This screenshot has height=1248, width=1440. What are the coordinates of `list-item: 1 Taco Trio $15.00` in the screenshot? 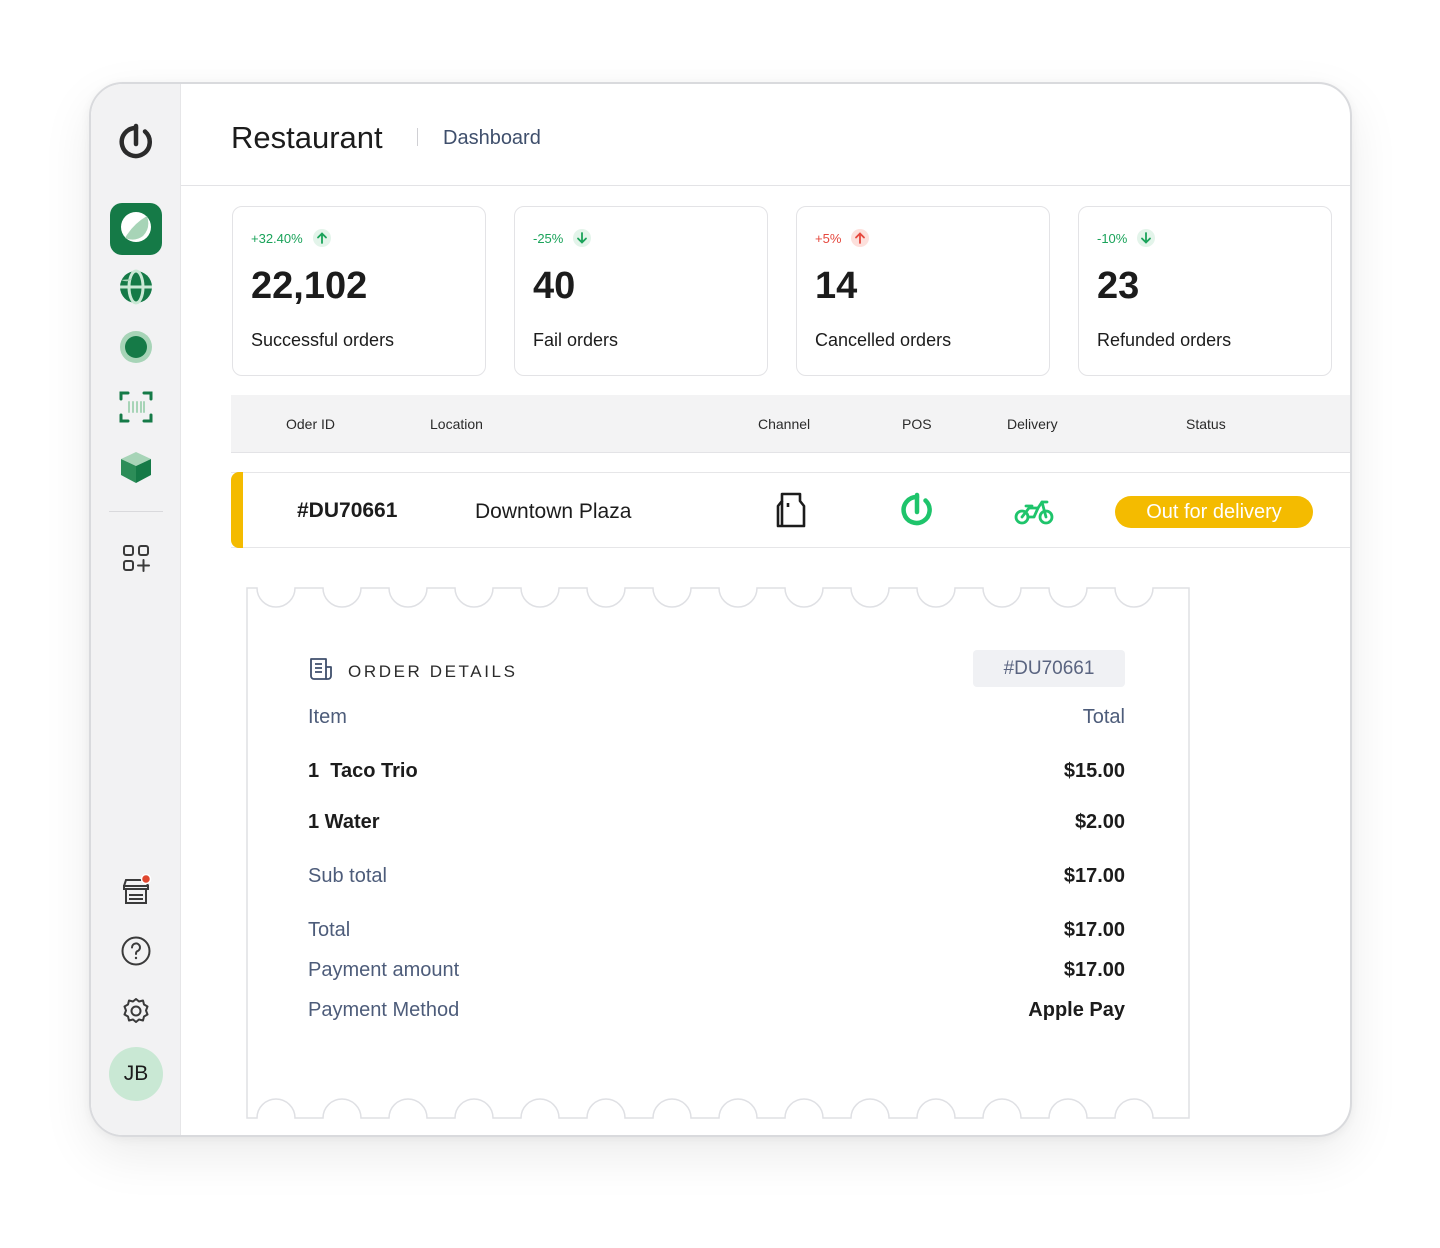 It's located at (716, 771).